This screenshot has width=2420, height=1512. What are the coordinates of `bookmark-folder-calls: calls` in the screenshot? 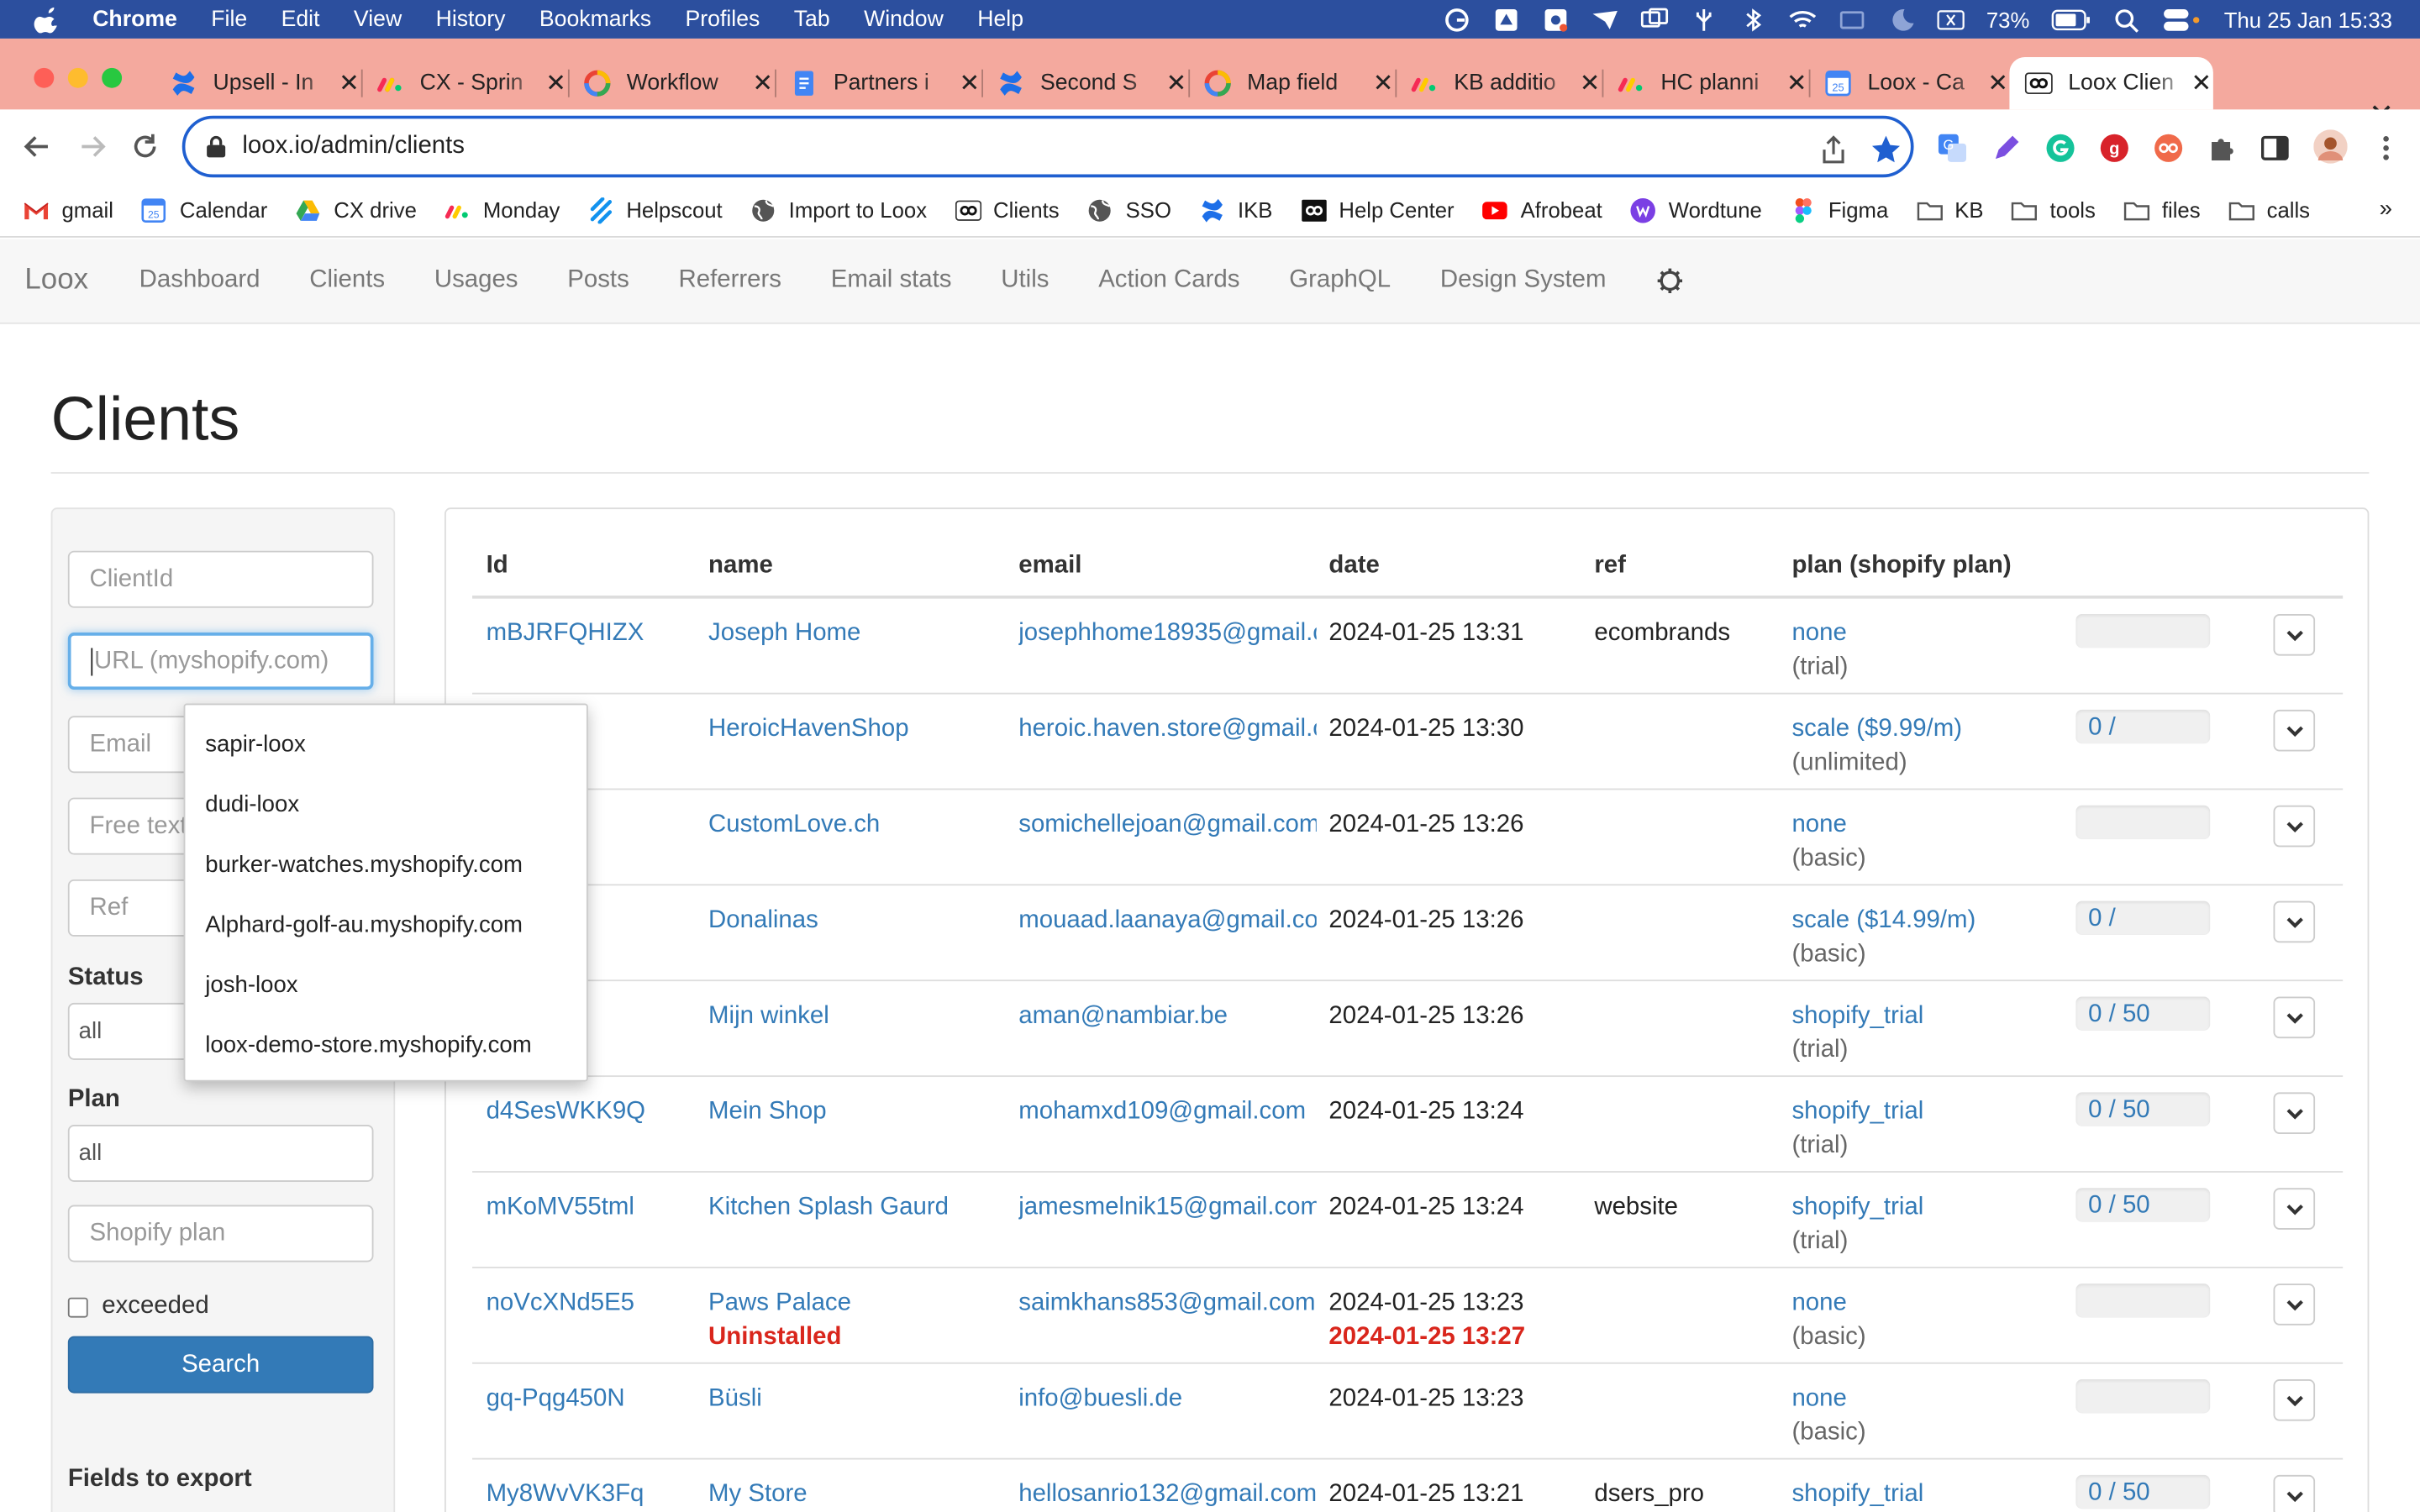 It's located at (2269, 210).